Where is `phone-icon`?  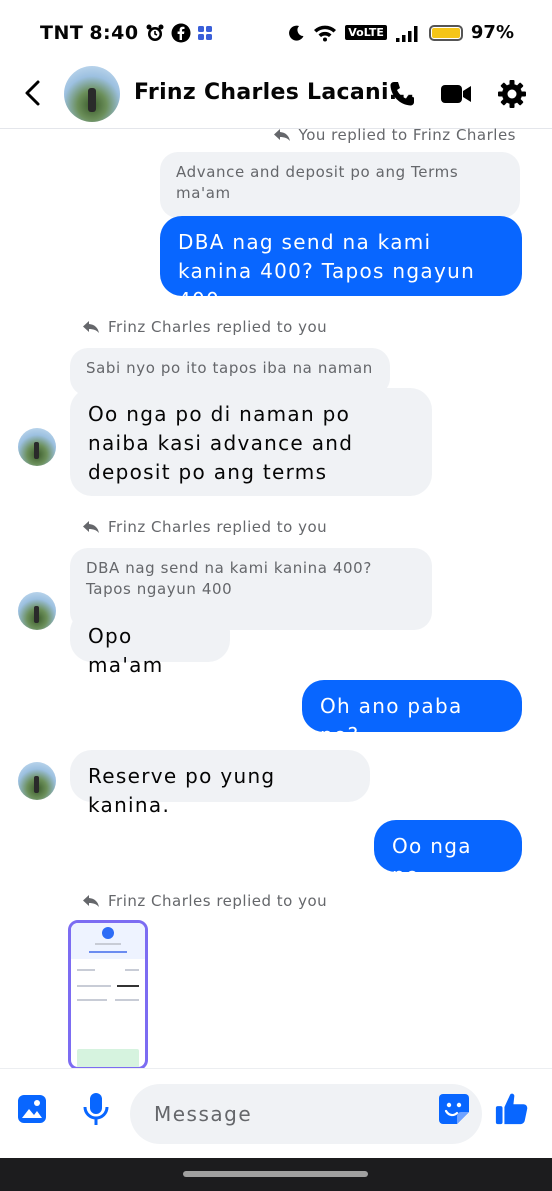
phone-icon is located at coordinates (402, 94).